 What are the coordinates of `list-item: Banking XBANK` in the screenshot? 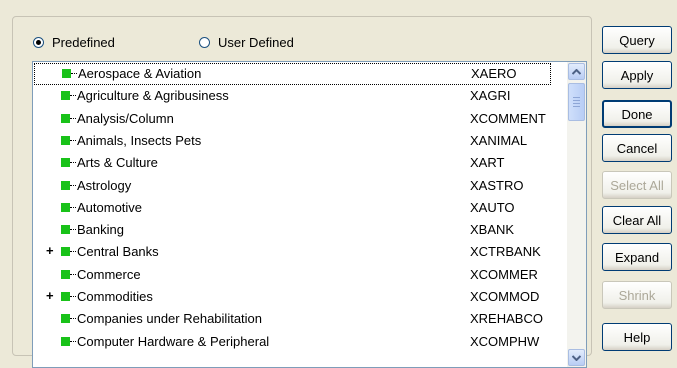 It's located at (293, 230).